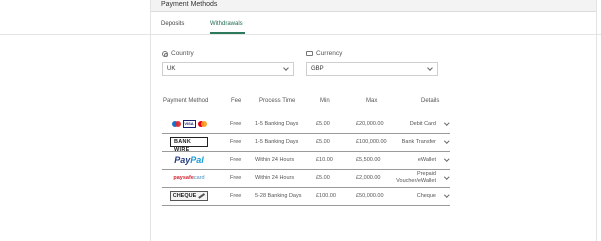  What do you see at coordinates (426, 160) in the screenshot?
I see `details-cell: eWallet` at bounding box center [426, 160].